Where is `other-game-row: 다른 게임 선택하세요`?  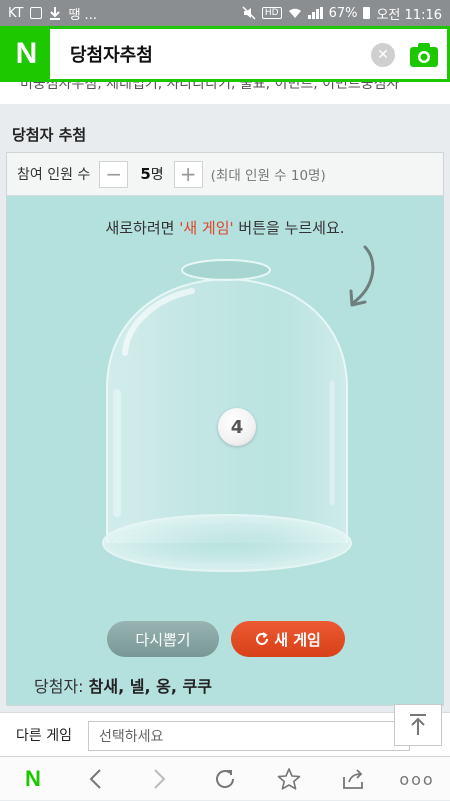
other-game-row: 다른 게임 선택하세요 is located at coordinates (225, 734).